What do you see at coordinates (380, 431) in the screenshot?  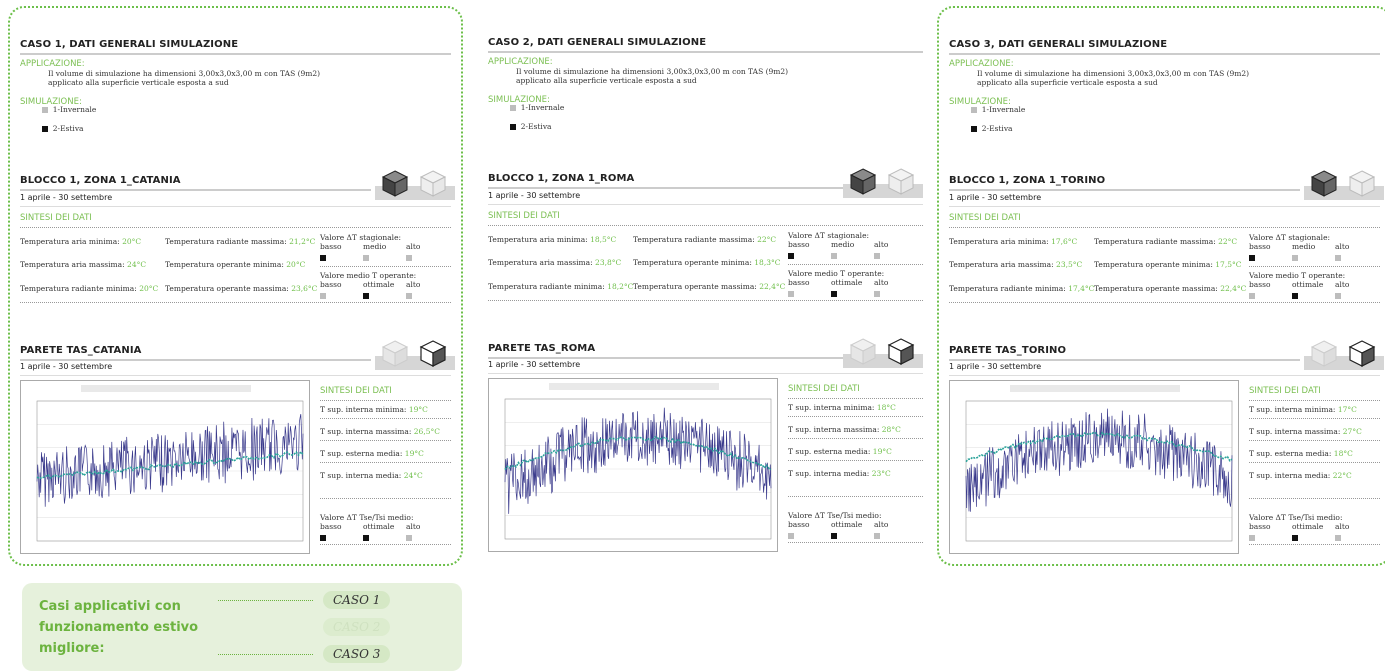 I see `tsup-int-max: T sup. interna massima: 26,5°C` at bounding box center [380, 431].